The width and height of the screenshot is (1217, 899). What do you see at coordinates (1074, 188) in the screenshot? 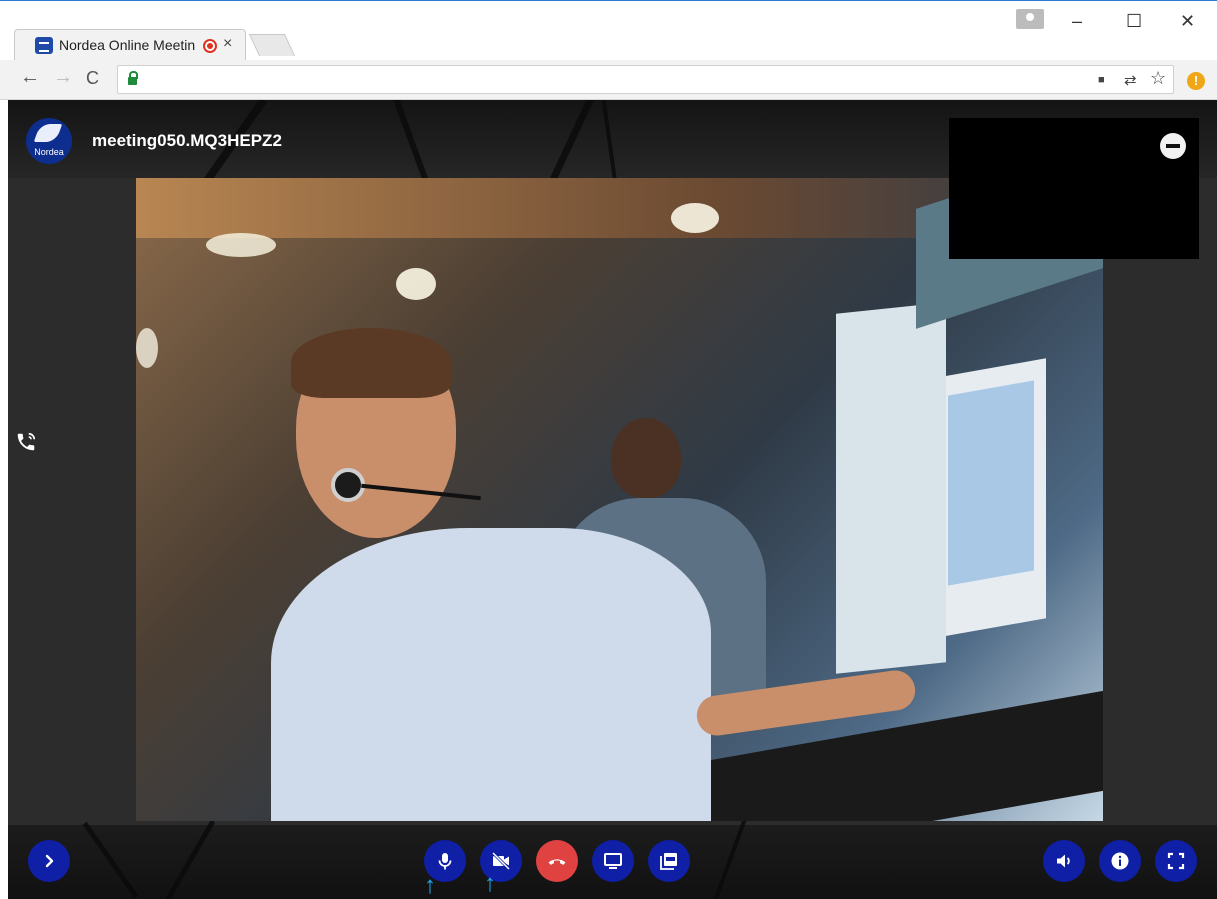
I see `self-view` at bounding box center [1074, 188].